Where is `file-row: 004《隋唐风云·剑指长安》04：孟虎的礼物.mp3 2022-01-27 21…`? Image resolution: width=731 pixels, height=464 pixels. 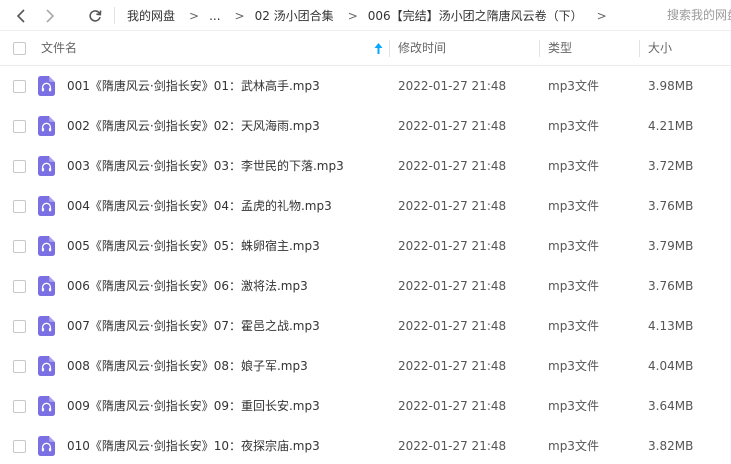
file-row: 004《隋唐风云·剑指长安》04：孟虎的礼物.mp3 2022-01-27 21… is located at coordinates (365, 206).